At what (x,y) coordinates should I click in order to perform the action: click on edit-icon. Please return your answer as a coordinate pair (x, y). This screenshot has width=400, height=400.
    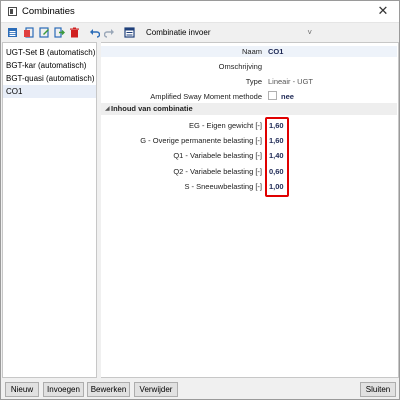
    Looking at the image, I should click on (44, 32).